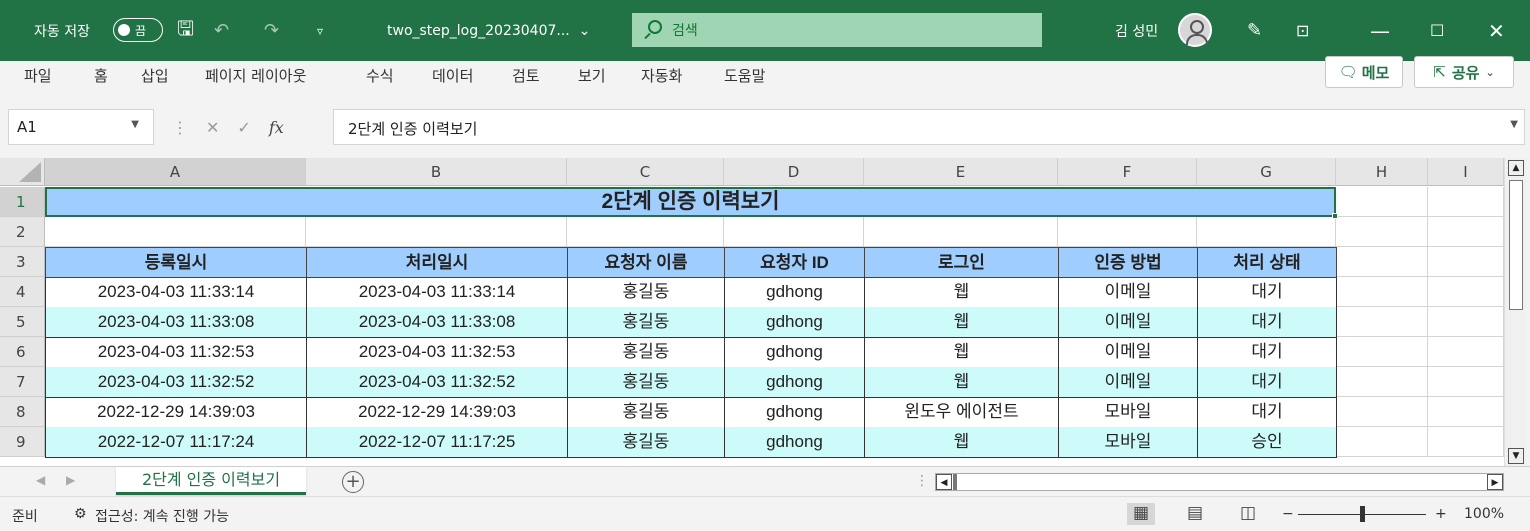 Image resolution: width=1530 pixels, height=531 pixels. Describe the element at coordinates (22, 172) in the screenshot. I see `select-all-button` at that location.